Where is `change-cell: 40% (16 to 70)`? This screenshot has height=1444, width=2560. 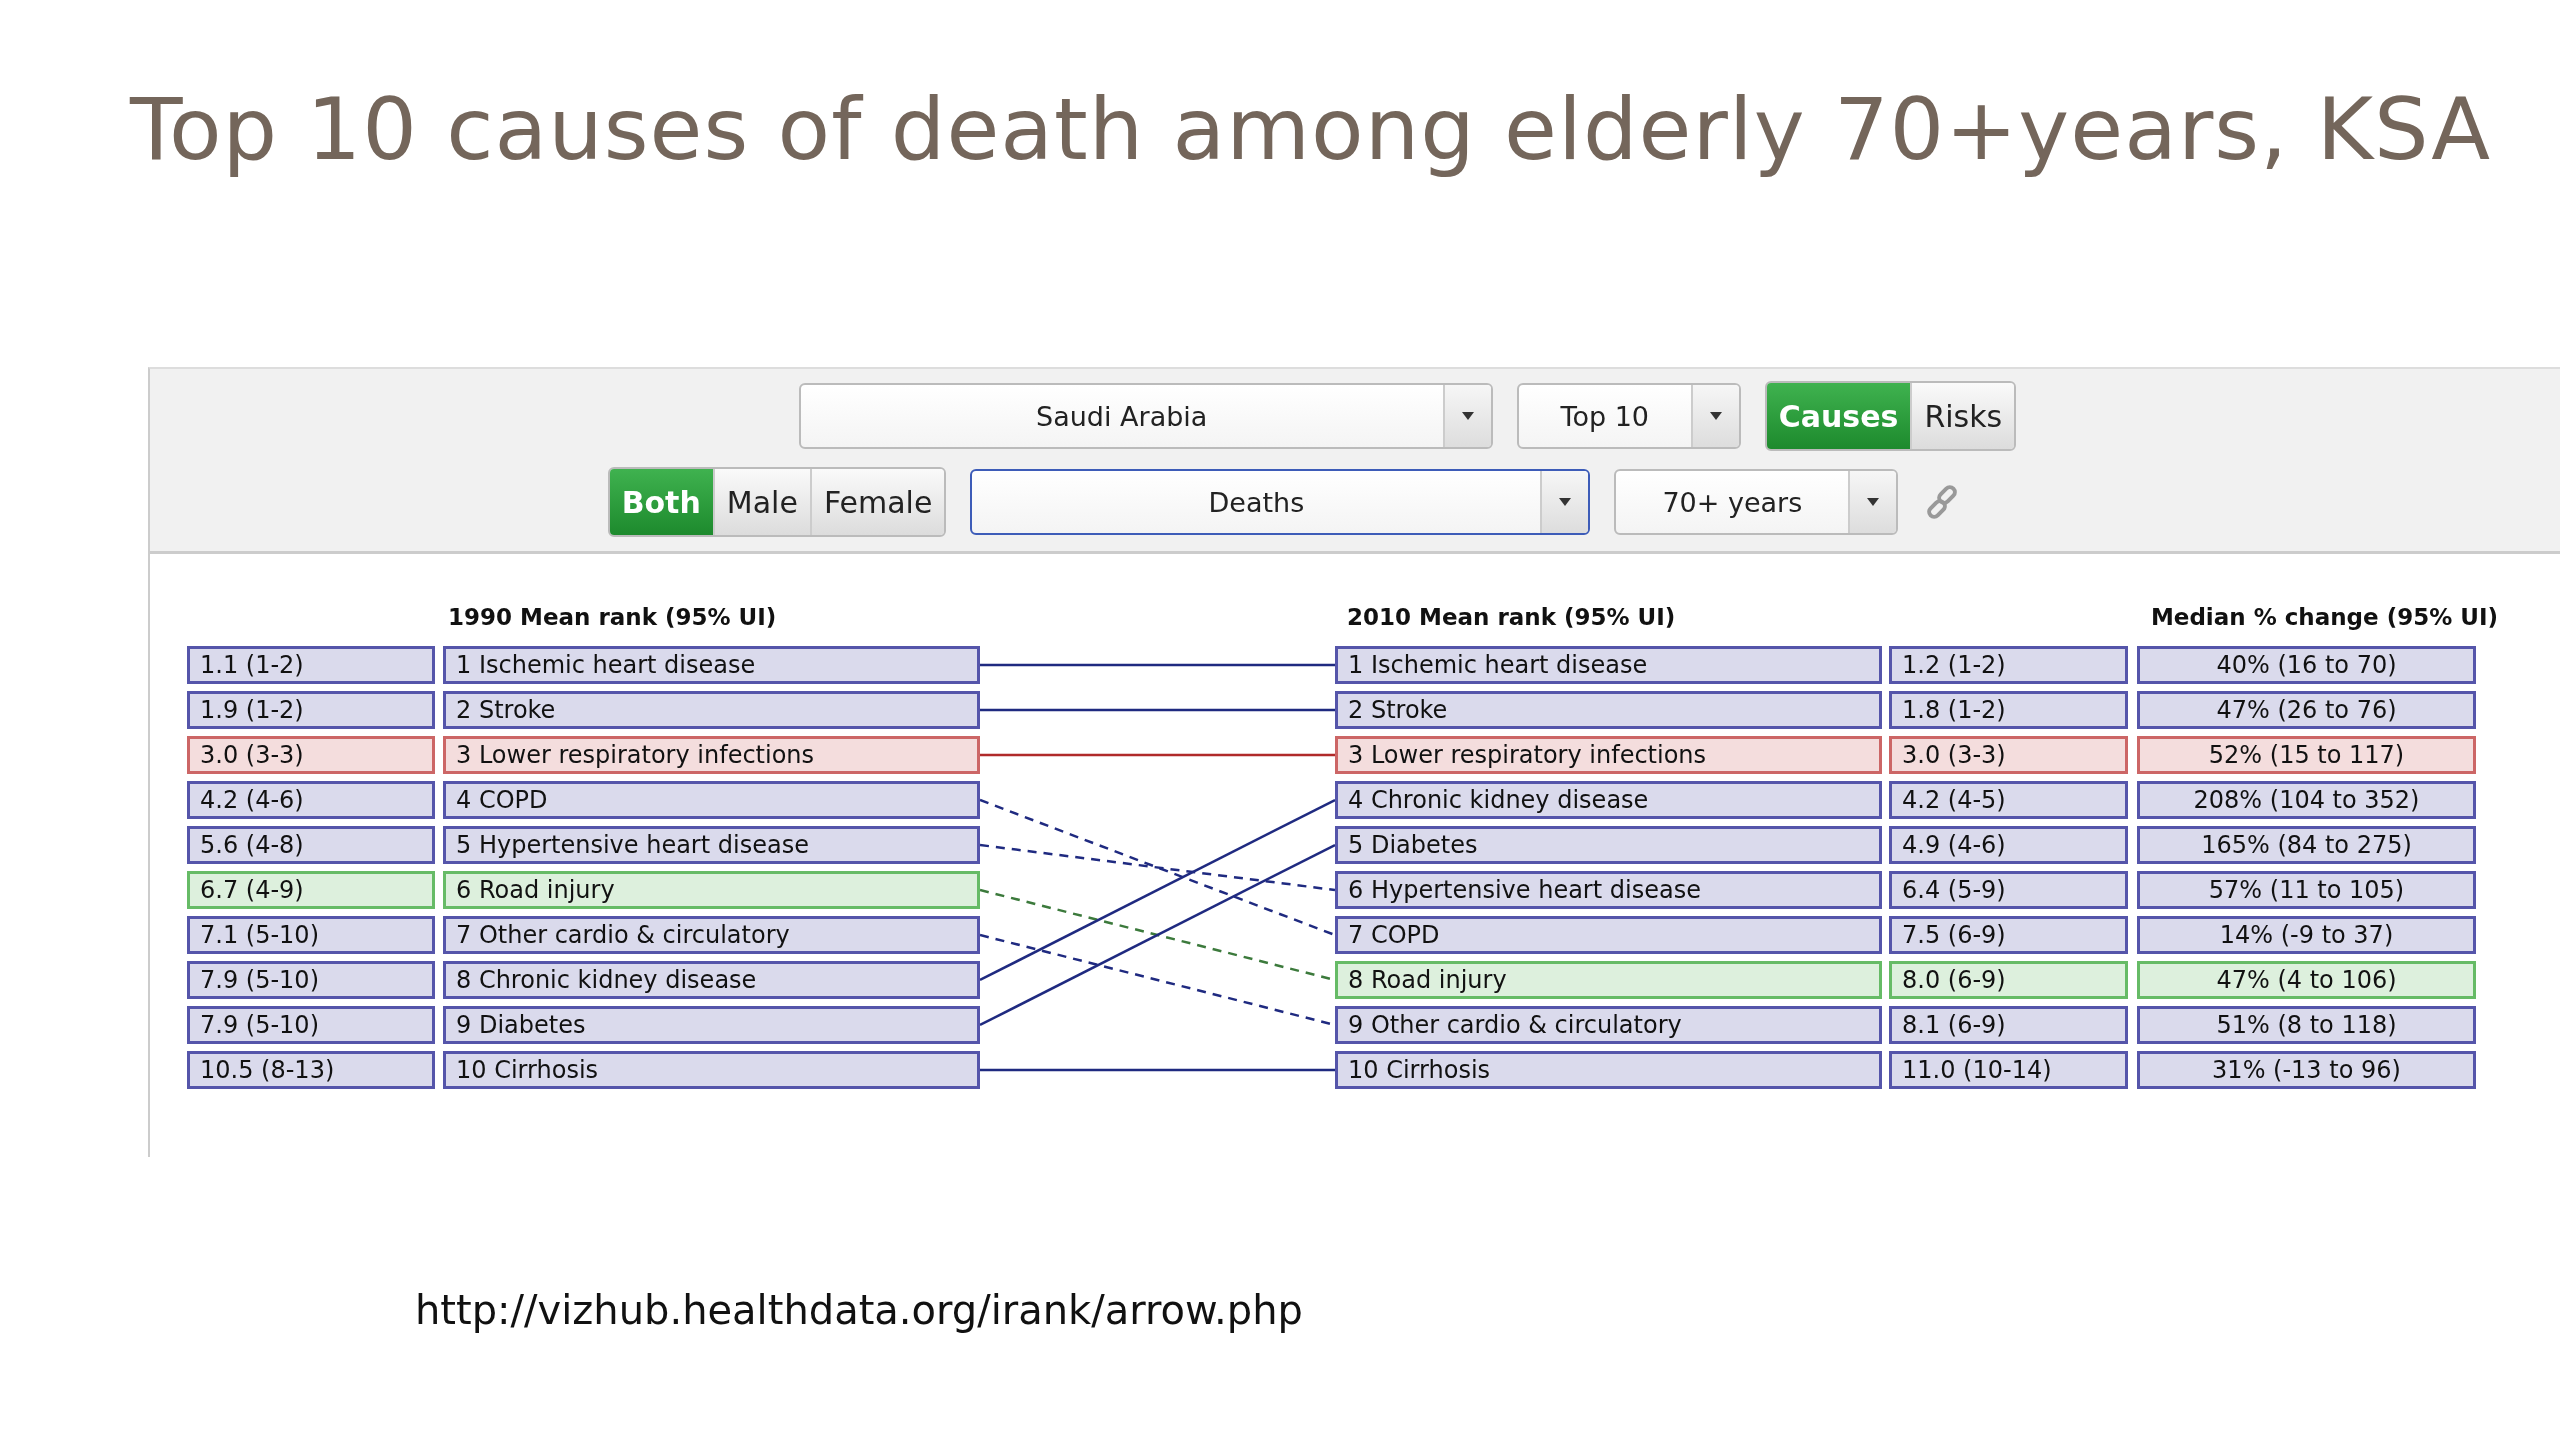 change-cell: 40% (16 to 70) is located at coordinates (2306, 665).